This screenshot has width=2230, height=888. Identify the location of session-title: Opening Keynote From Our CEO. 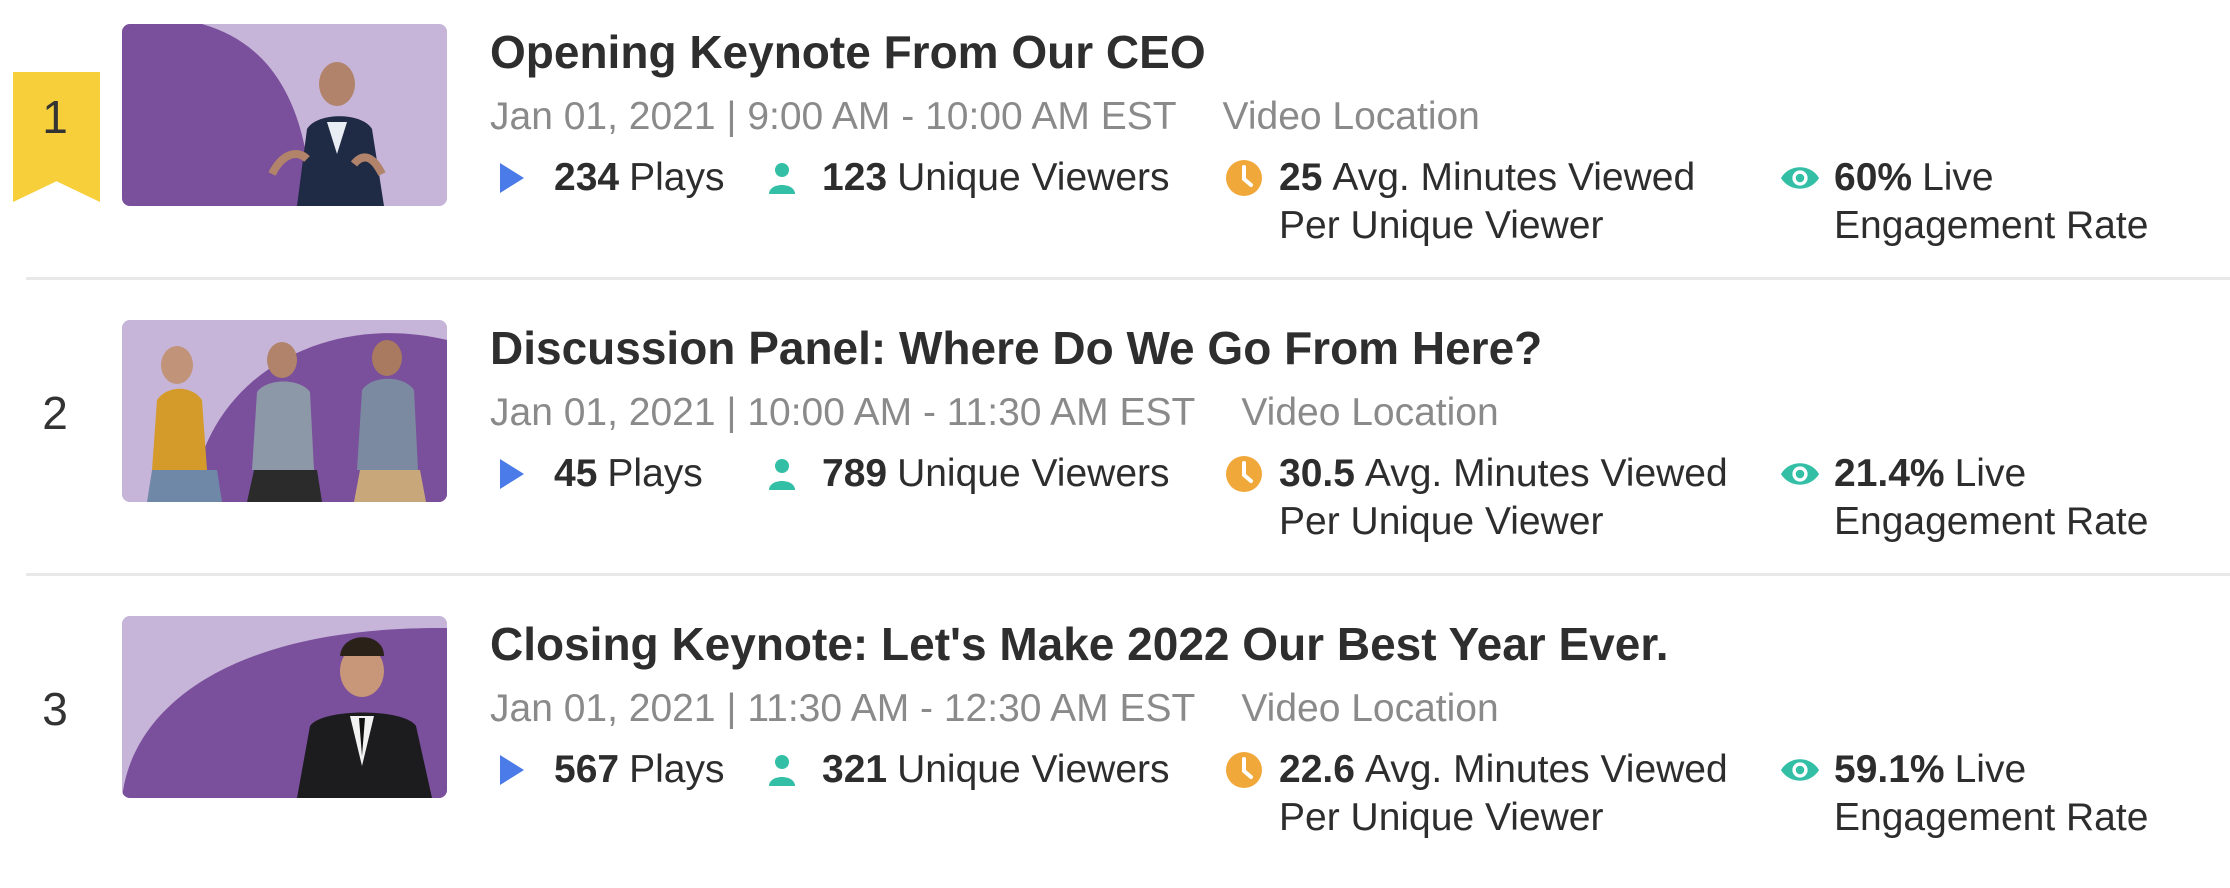
(1360, 52).